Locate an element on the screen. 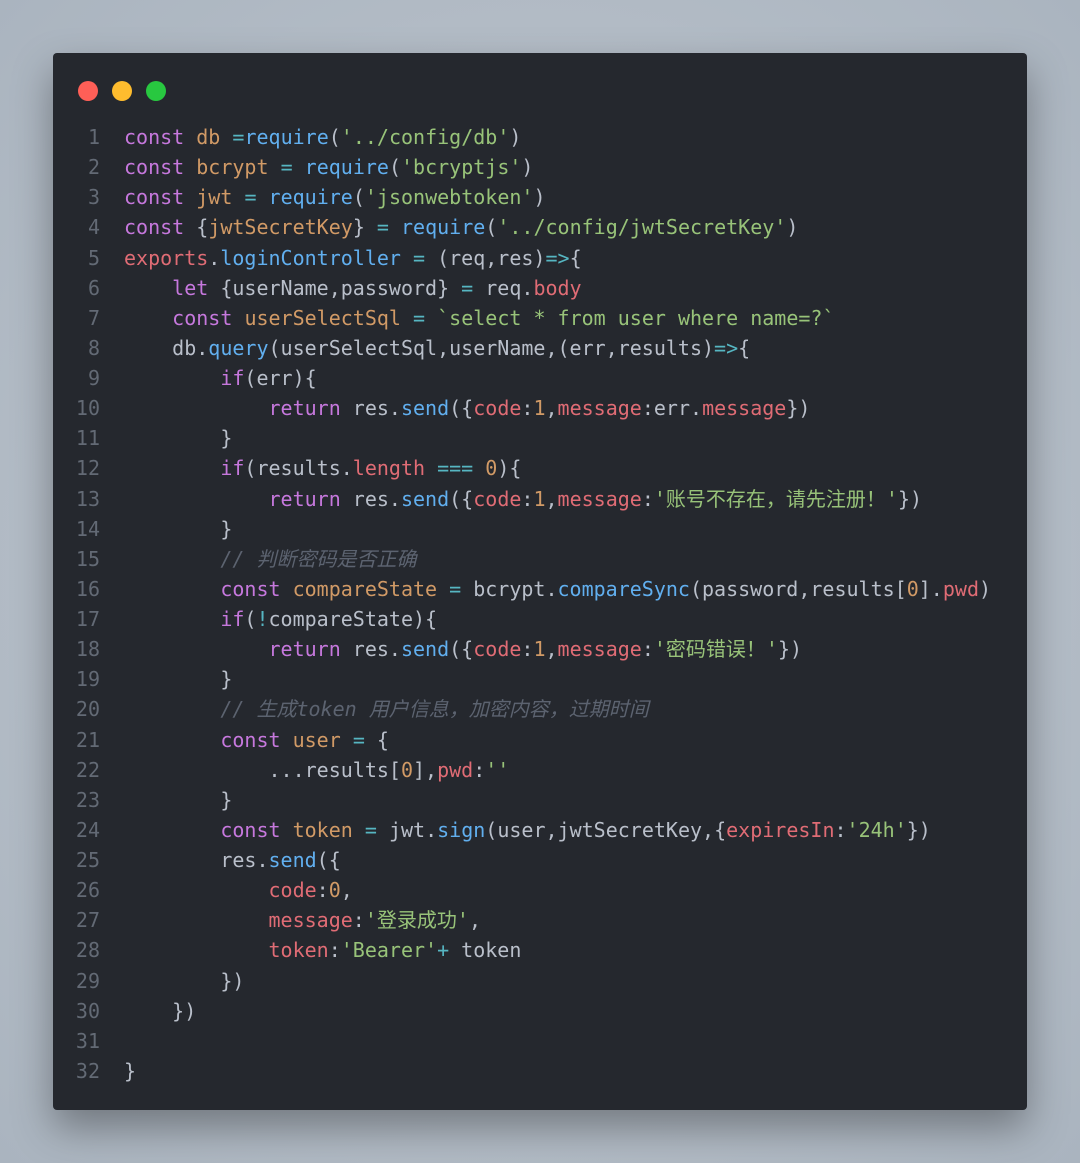 Image resolution: width=1080 pixels, height=1163 pixels. code-text: :err. is located at coordinates (672, 408).